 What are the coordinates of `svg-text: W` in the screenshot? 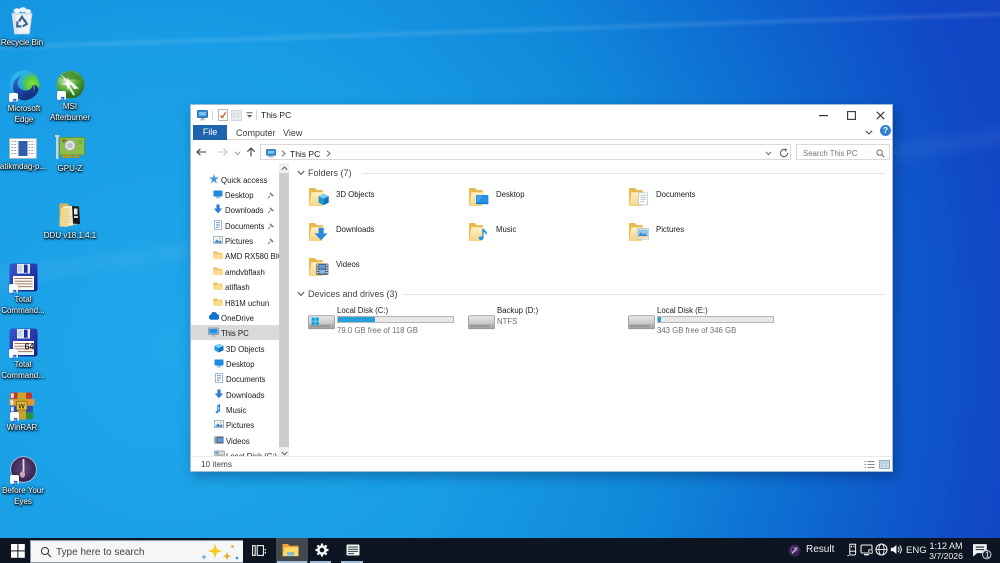 It's located at (21, 407).